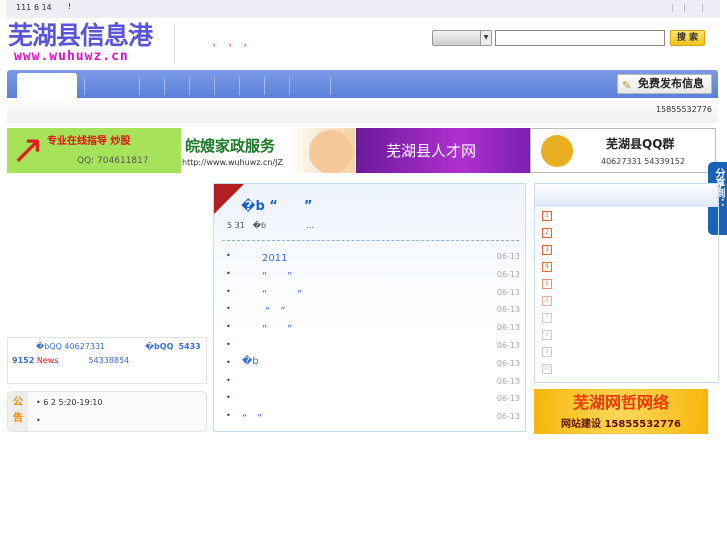 This screenshot has width=727, height=545. Describe the element at coordinates (38, 420) in the screenshot. I see `notice-item: •` at that location.